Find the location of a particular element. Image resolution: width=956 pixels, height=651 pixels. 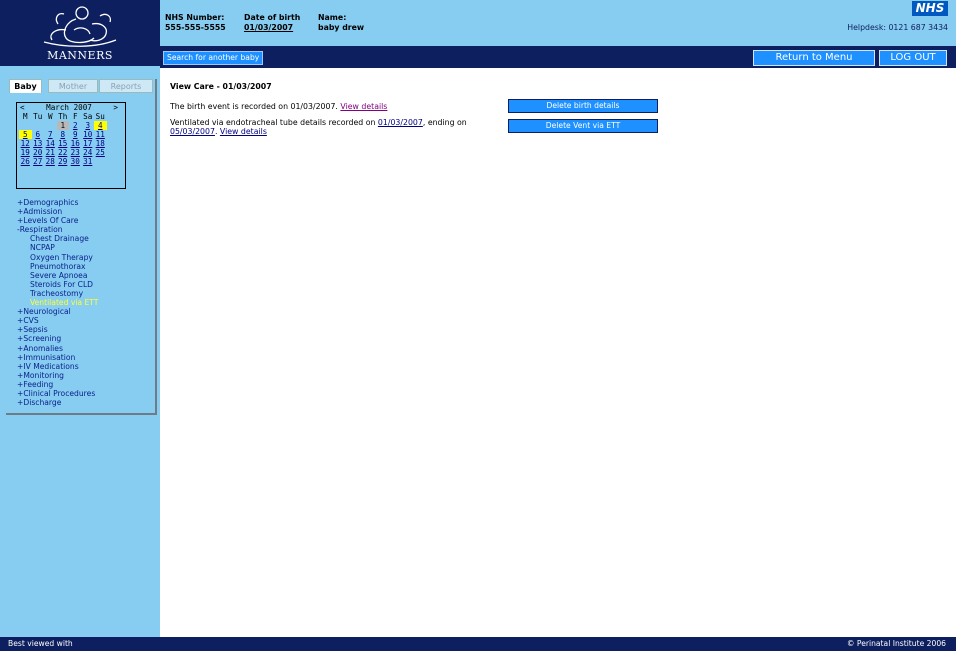

calendar-day: 7 is located at coordinates (50, 134).